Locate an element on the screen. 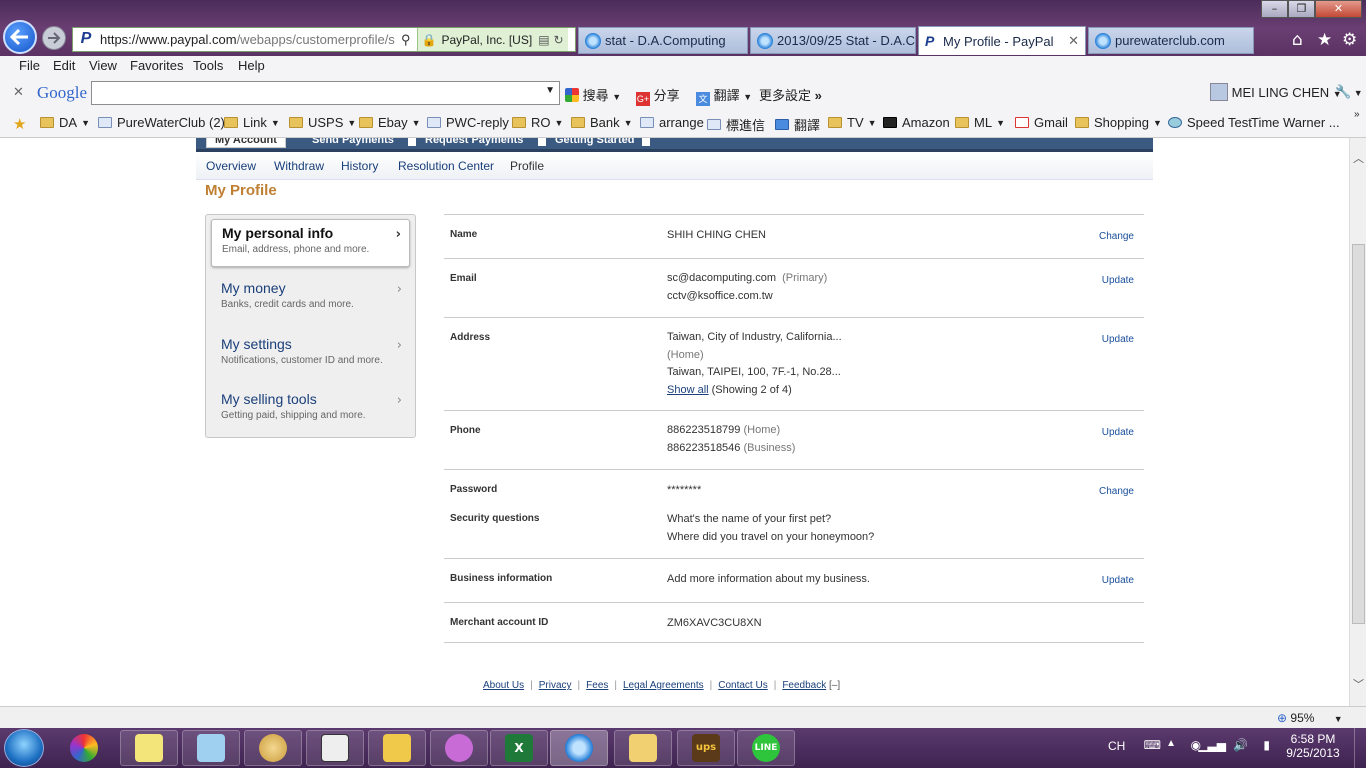  nav-my-money: My money Banks, credit cards and more. › is located at coordinates (310, 299).